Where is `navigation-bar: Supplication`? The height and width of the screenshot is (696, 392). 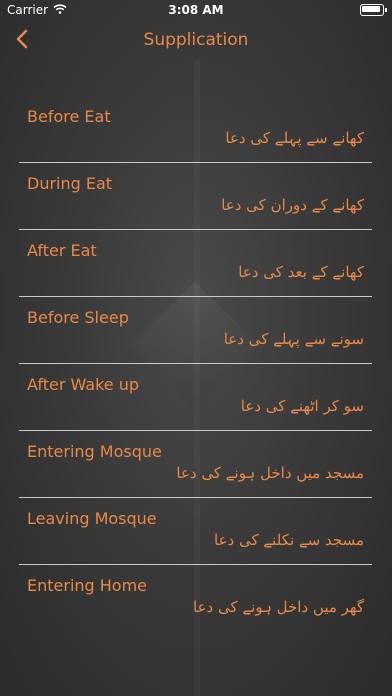 navigation-bar: Supplication is located at coordinates (196, 41).